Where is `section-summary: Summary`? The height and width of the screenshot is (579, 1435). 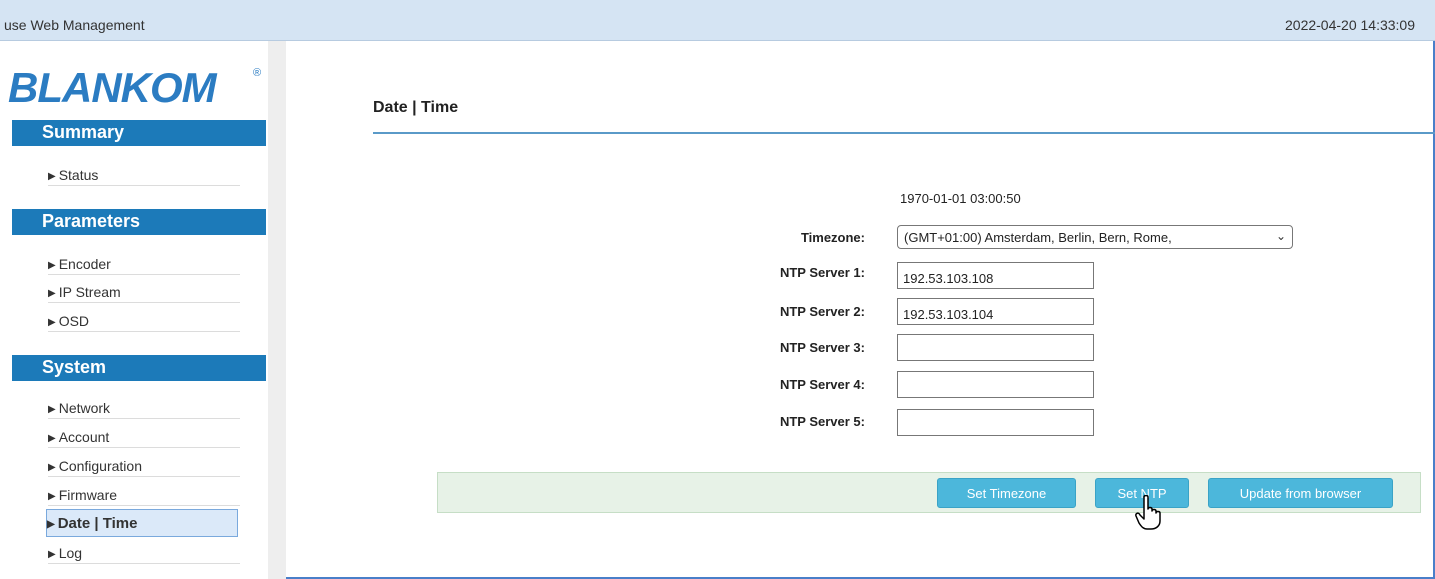
section-summary: Summary is located at coordinates (139, 133).